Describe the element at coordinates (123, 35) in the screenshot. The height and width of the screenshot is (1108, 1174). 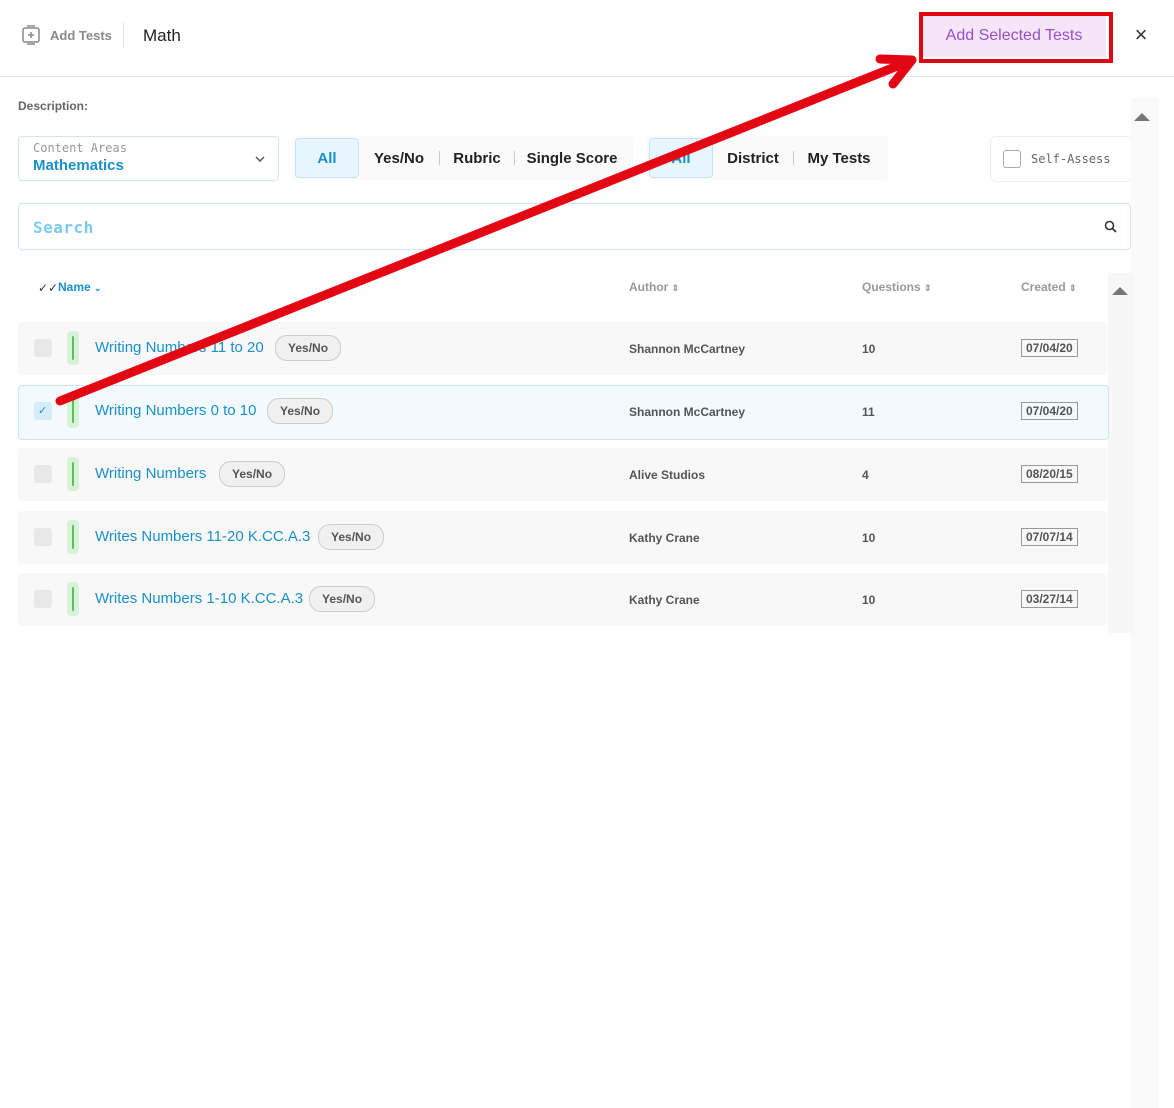
I see `header-divider` at that location.